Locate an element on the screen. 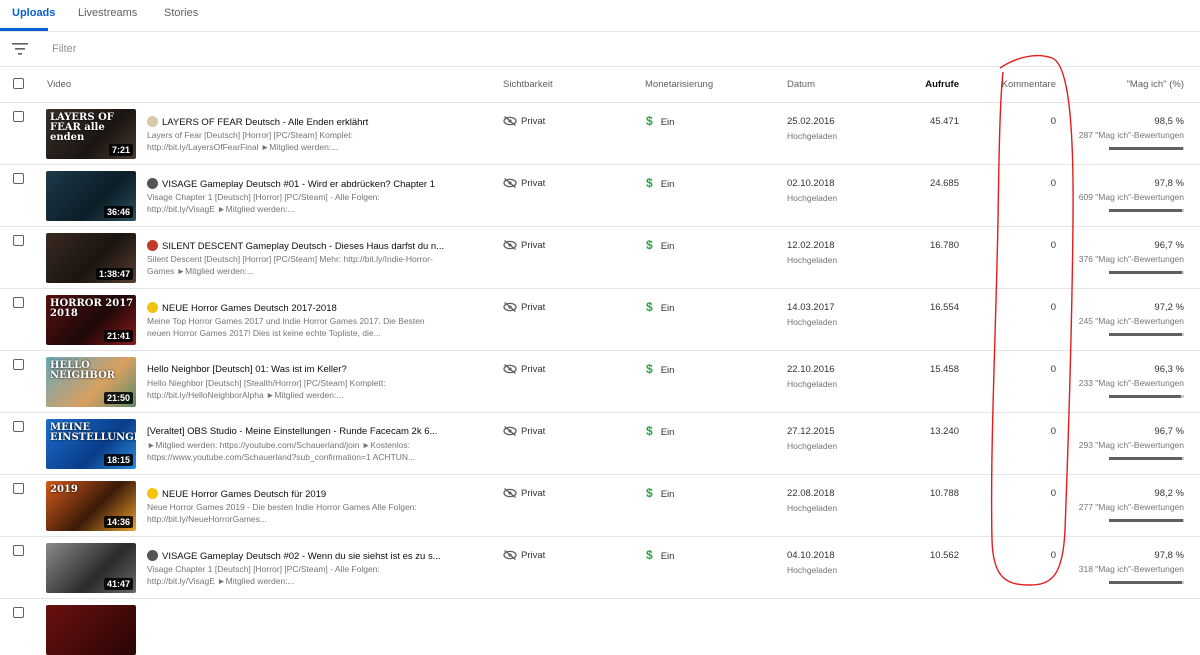  likes-count: 376 "Mag ich"-Bewertungen is located at coordinates (1131, 259).